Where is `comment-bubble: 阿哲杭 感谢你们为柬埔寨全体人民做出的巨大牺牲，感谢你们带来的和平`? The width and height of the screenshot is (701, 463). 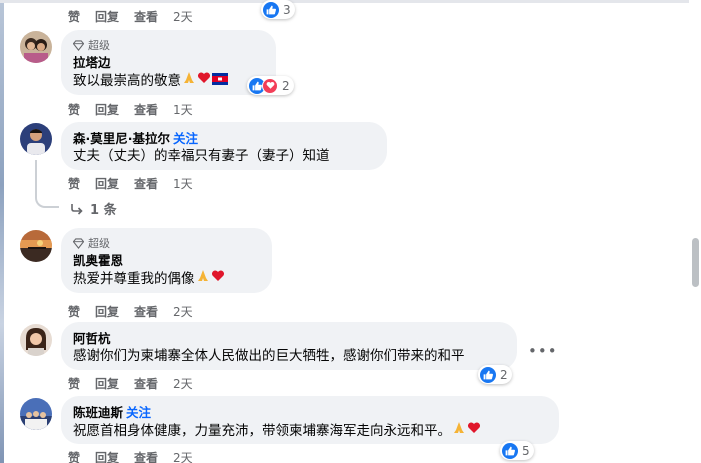
comment-bubble: 阿哲杭 感谢你们为柬埔寨全体人民做出的巨大牺牲，感谢你们带来的和平 is located at coordinates (289, 346).